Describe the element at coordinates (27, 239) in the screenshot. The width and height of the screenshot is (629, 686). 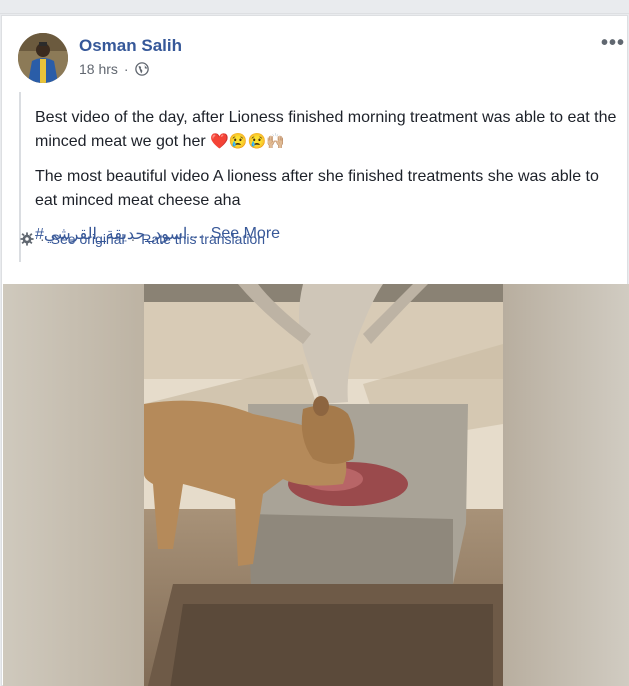
I see `gear-icon` at that location.